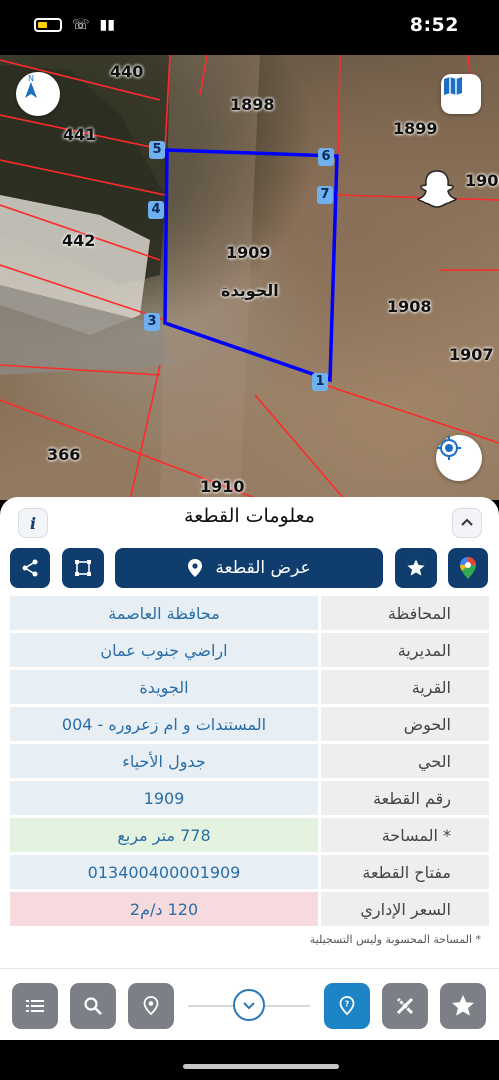 This screenshot has height=1080, width=499. What do you see at coordinates (107, 25) in the screenshot?
I see `signal-icon: ▮▮` at bounding box center [107, 25].